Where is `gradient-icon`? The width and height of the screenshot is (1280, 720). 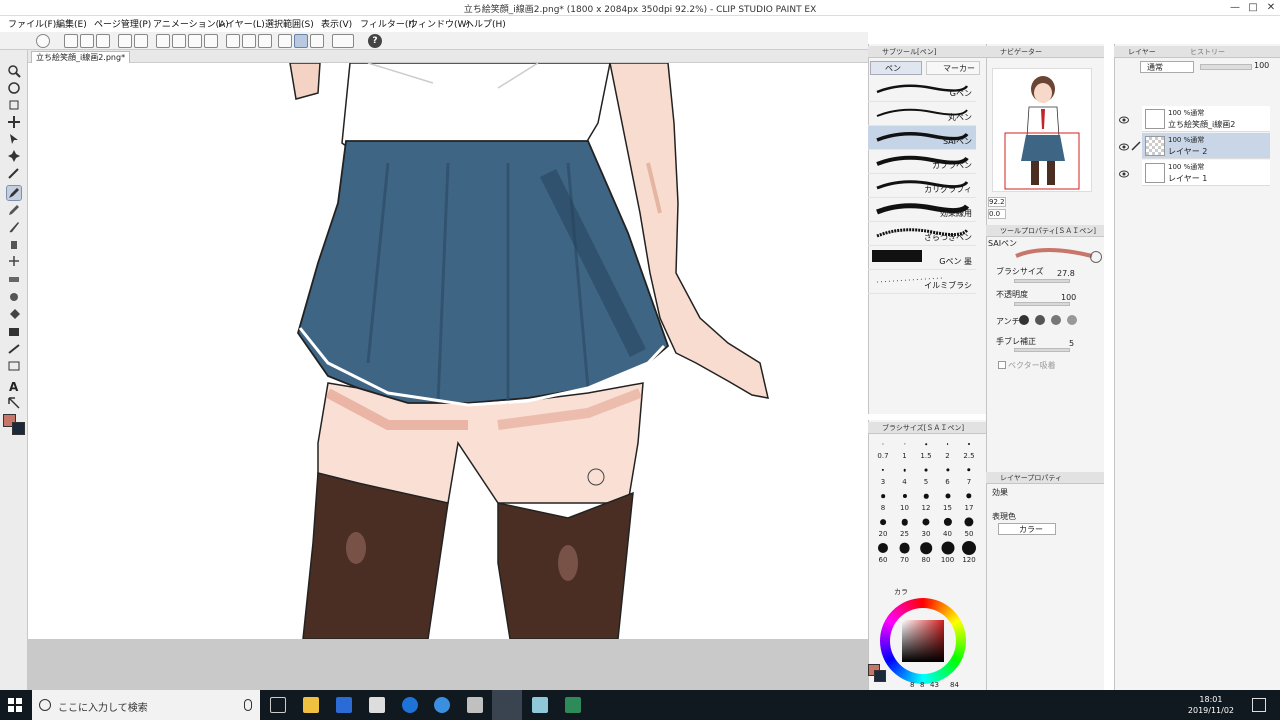 gradient-icon is located at coordinates (14, 332).